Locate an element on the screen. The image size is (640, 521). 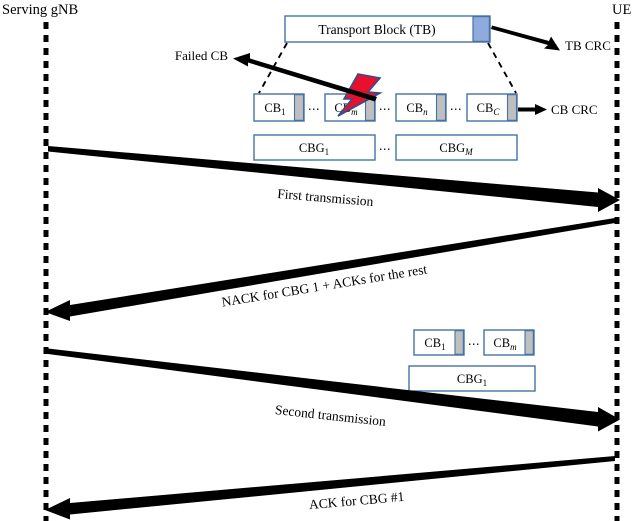
actor-label-left: Serving gNB is located at coordinates (40, 10).